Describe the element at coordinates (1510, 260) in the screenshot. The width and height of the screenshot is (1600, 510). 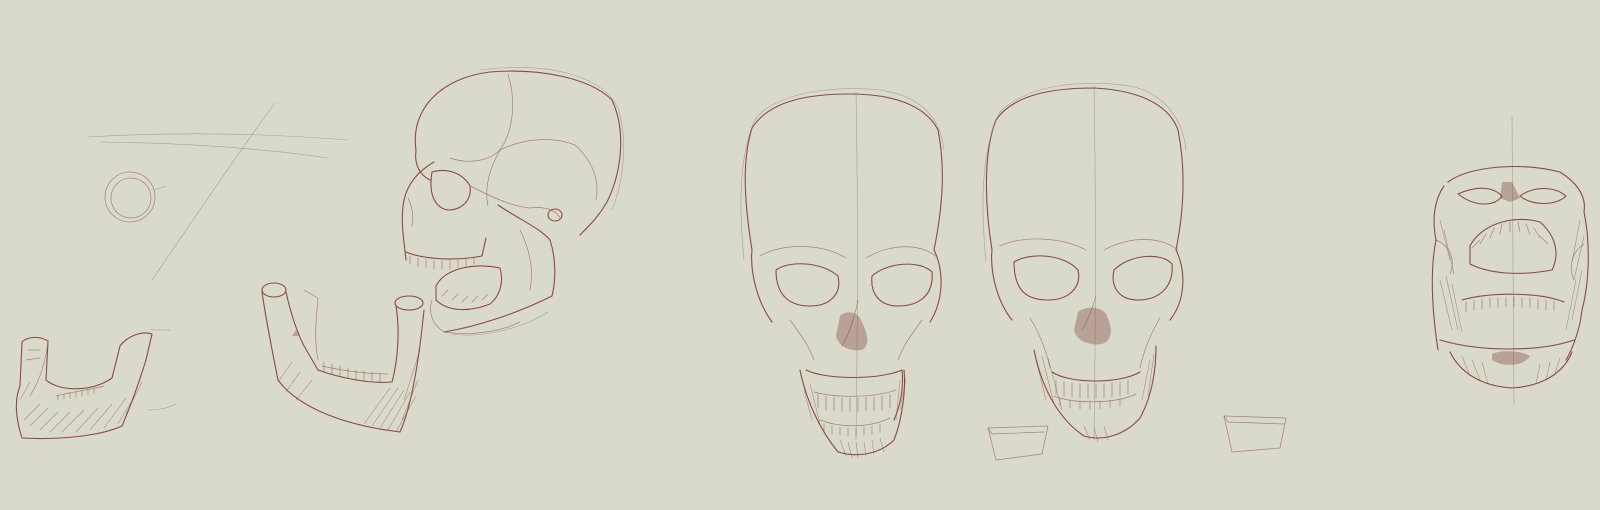
I see `skull-underside-sketch` at that location.